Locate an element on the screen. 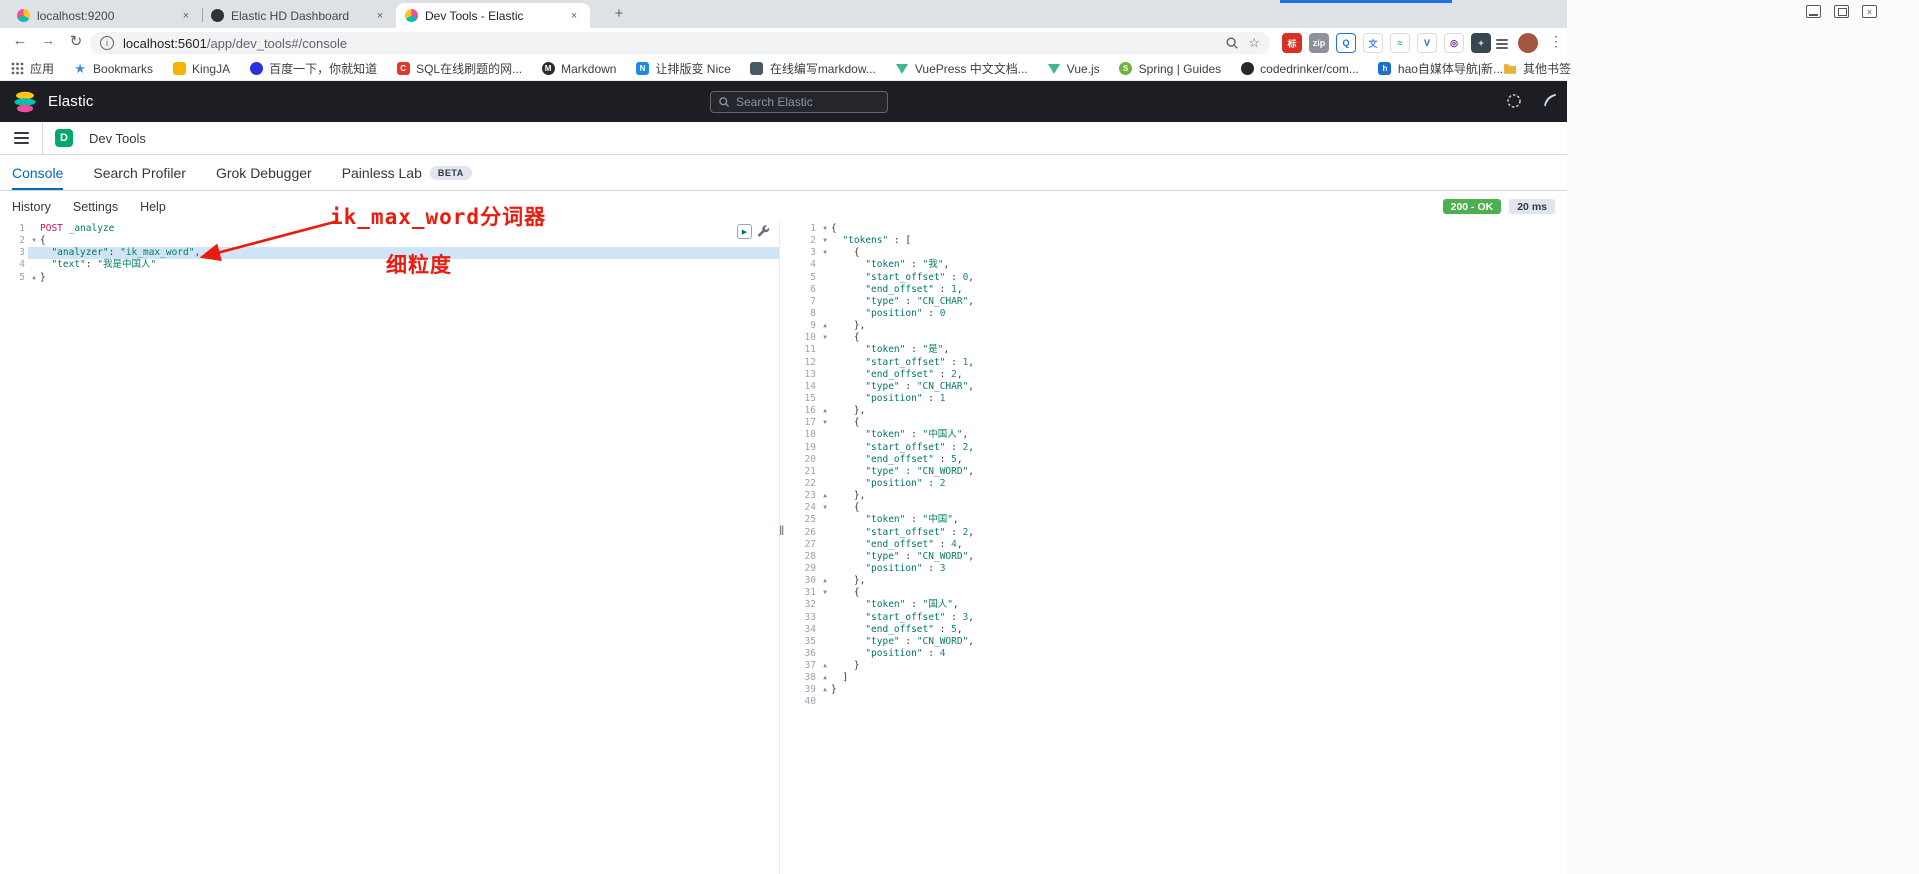  code-line: 1 ▼{ is located at coordinates (1179, 229).